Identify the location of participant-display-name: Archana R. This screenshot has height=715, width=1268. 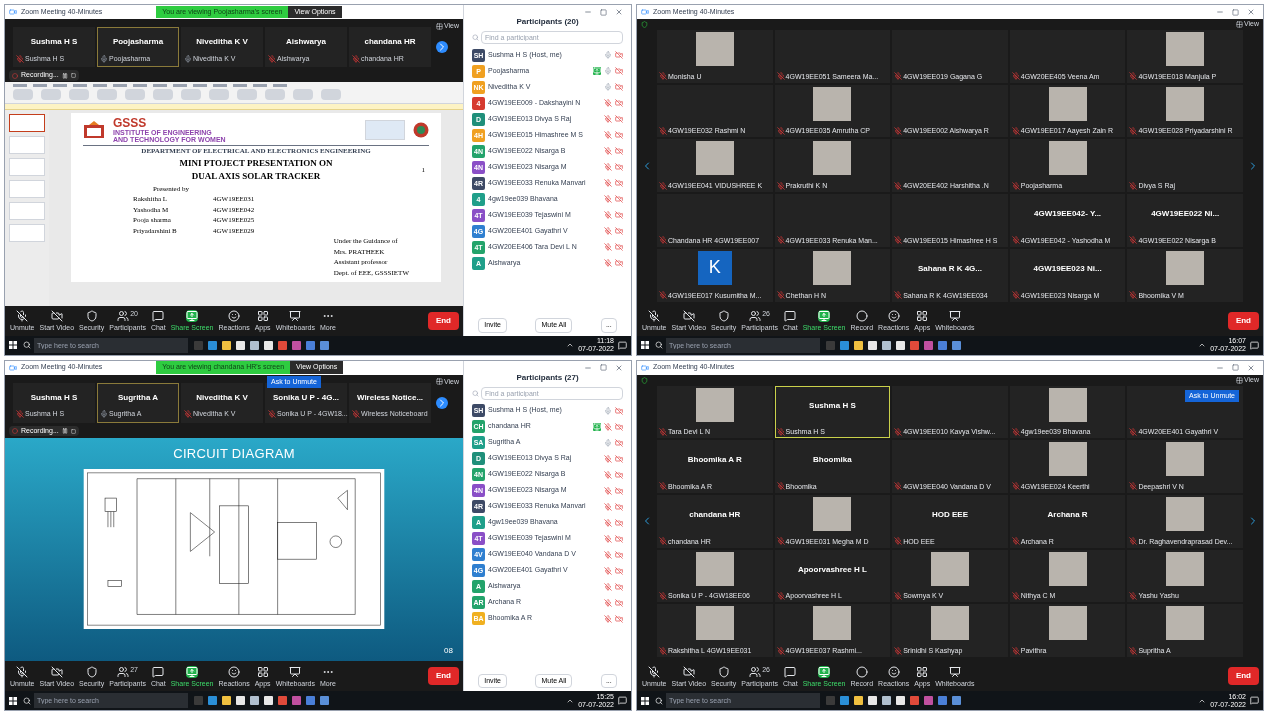
(1067, 514).